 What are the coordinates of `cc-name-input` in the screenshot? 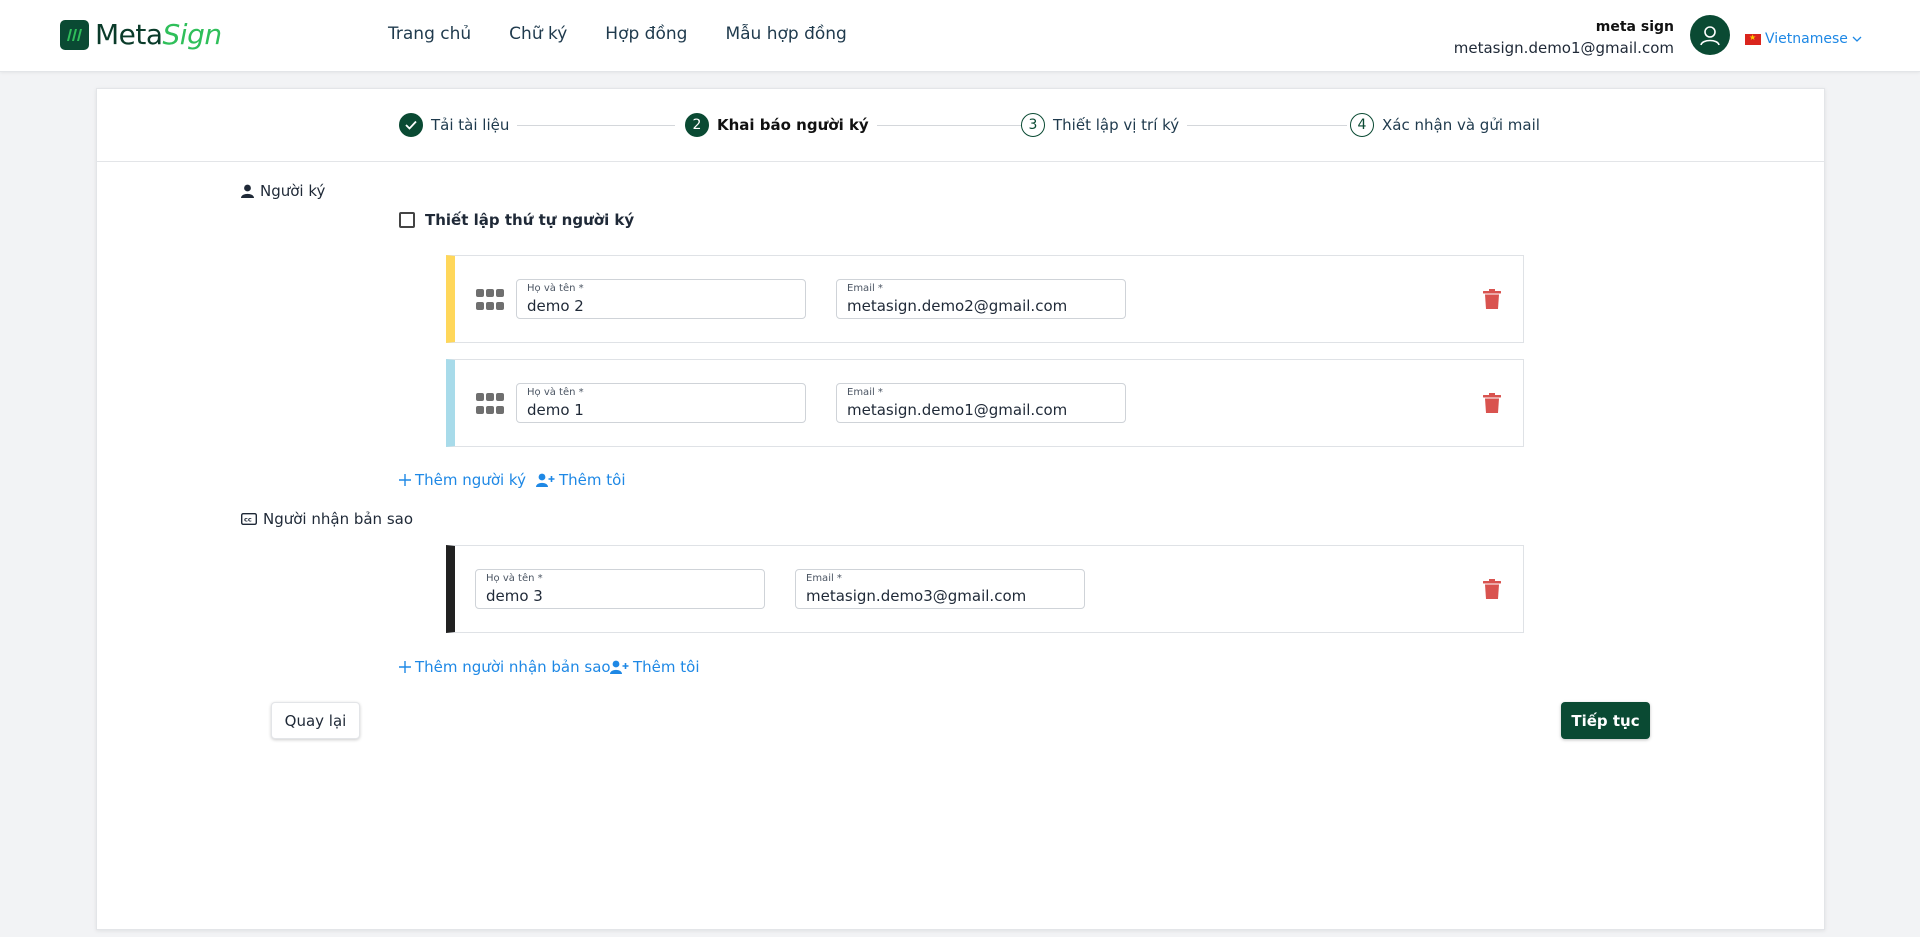 It's located at (620, 596).